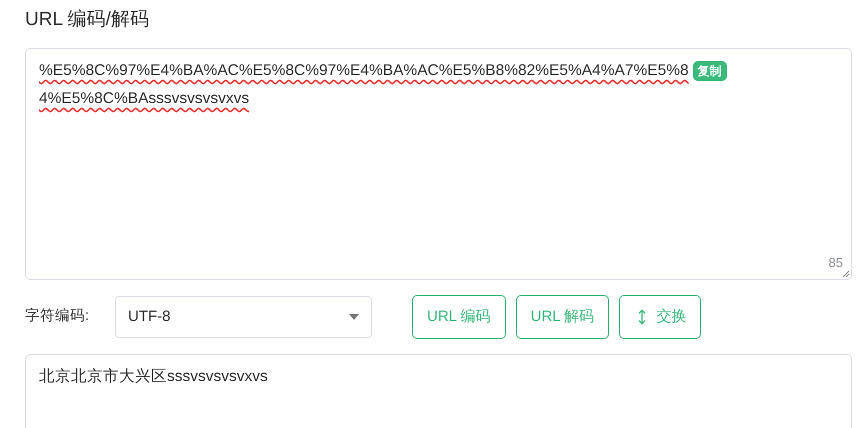 Image resolution: width=865 pixels, height=428 pixels. I want to click on text-value: 北京北京市大兴区sssvsvsvsvxvs, so click(153, 376).